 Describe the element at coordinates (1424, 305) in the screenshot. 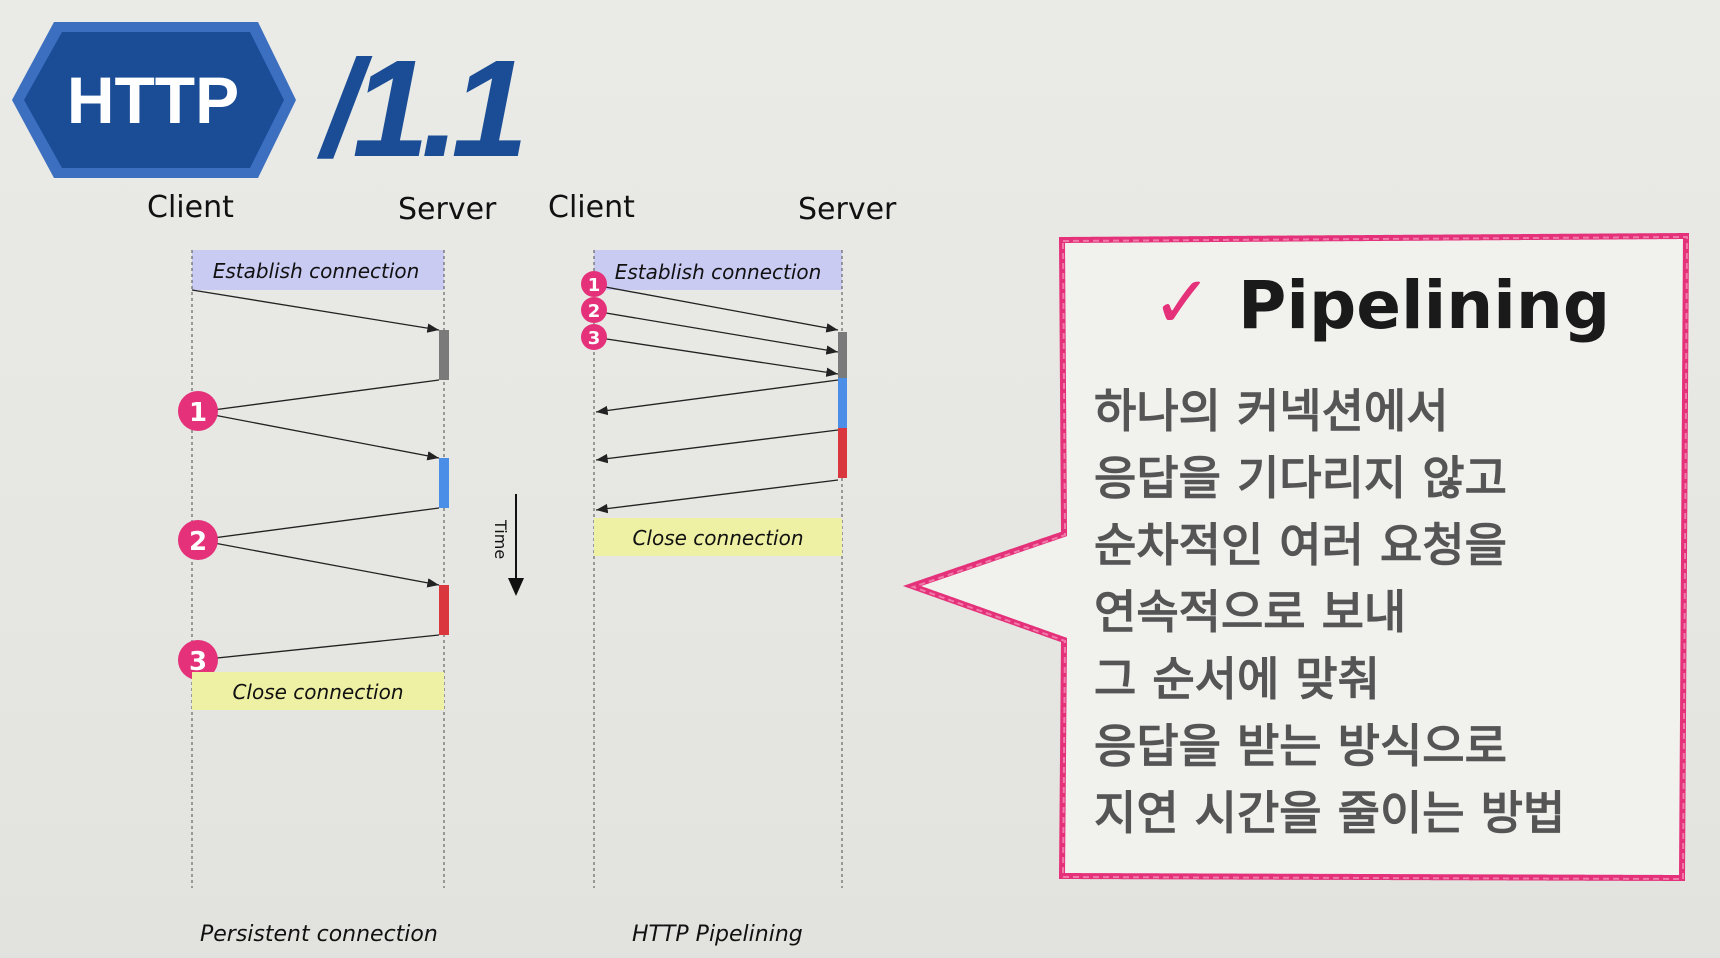

I see `callout-title: Pipelining` at that location.